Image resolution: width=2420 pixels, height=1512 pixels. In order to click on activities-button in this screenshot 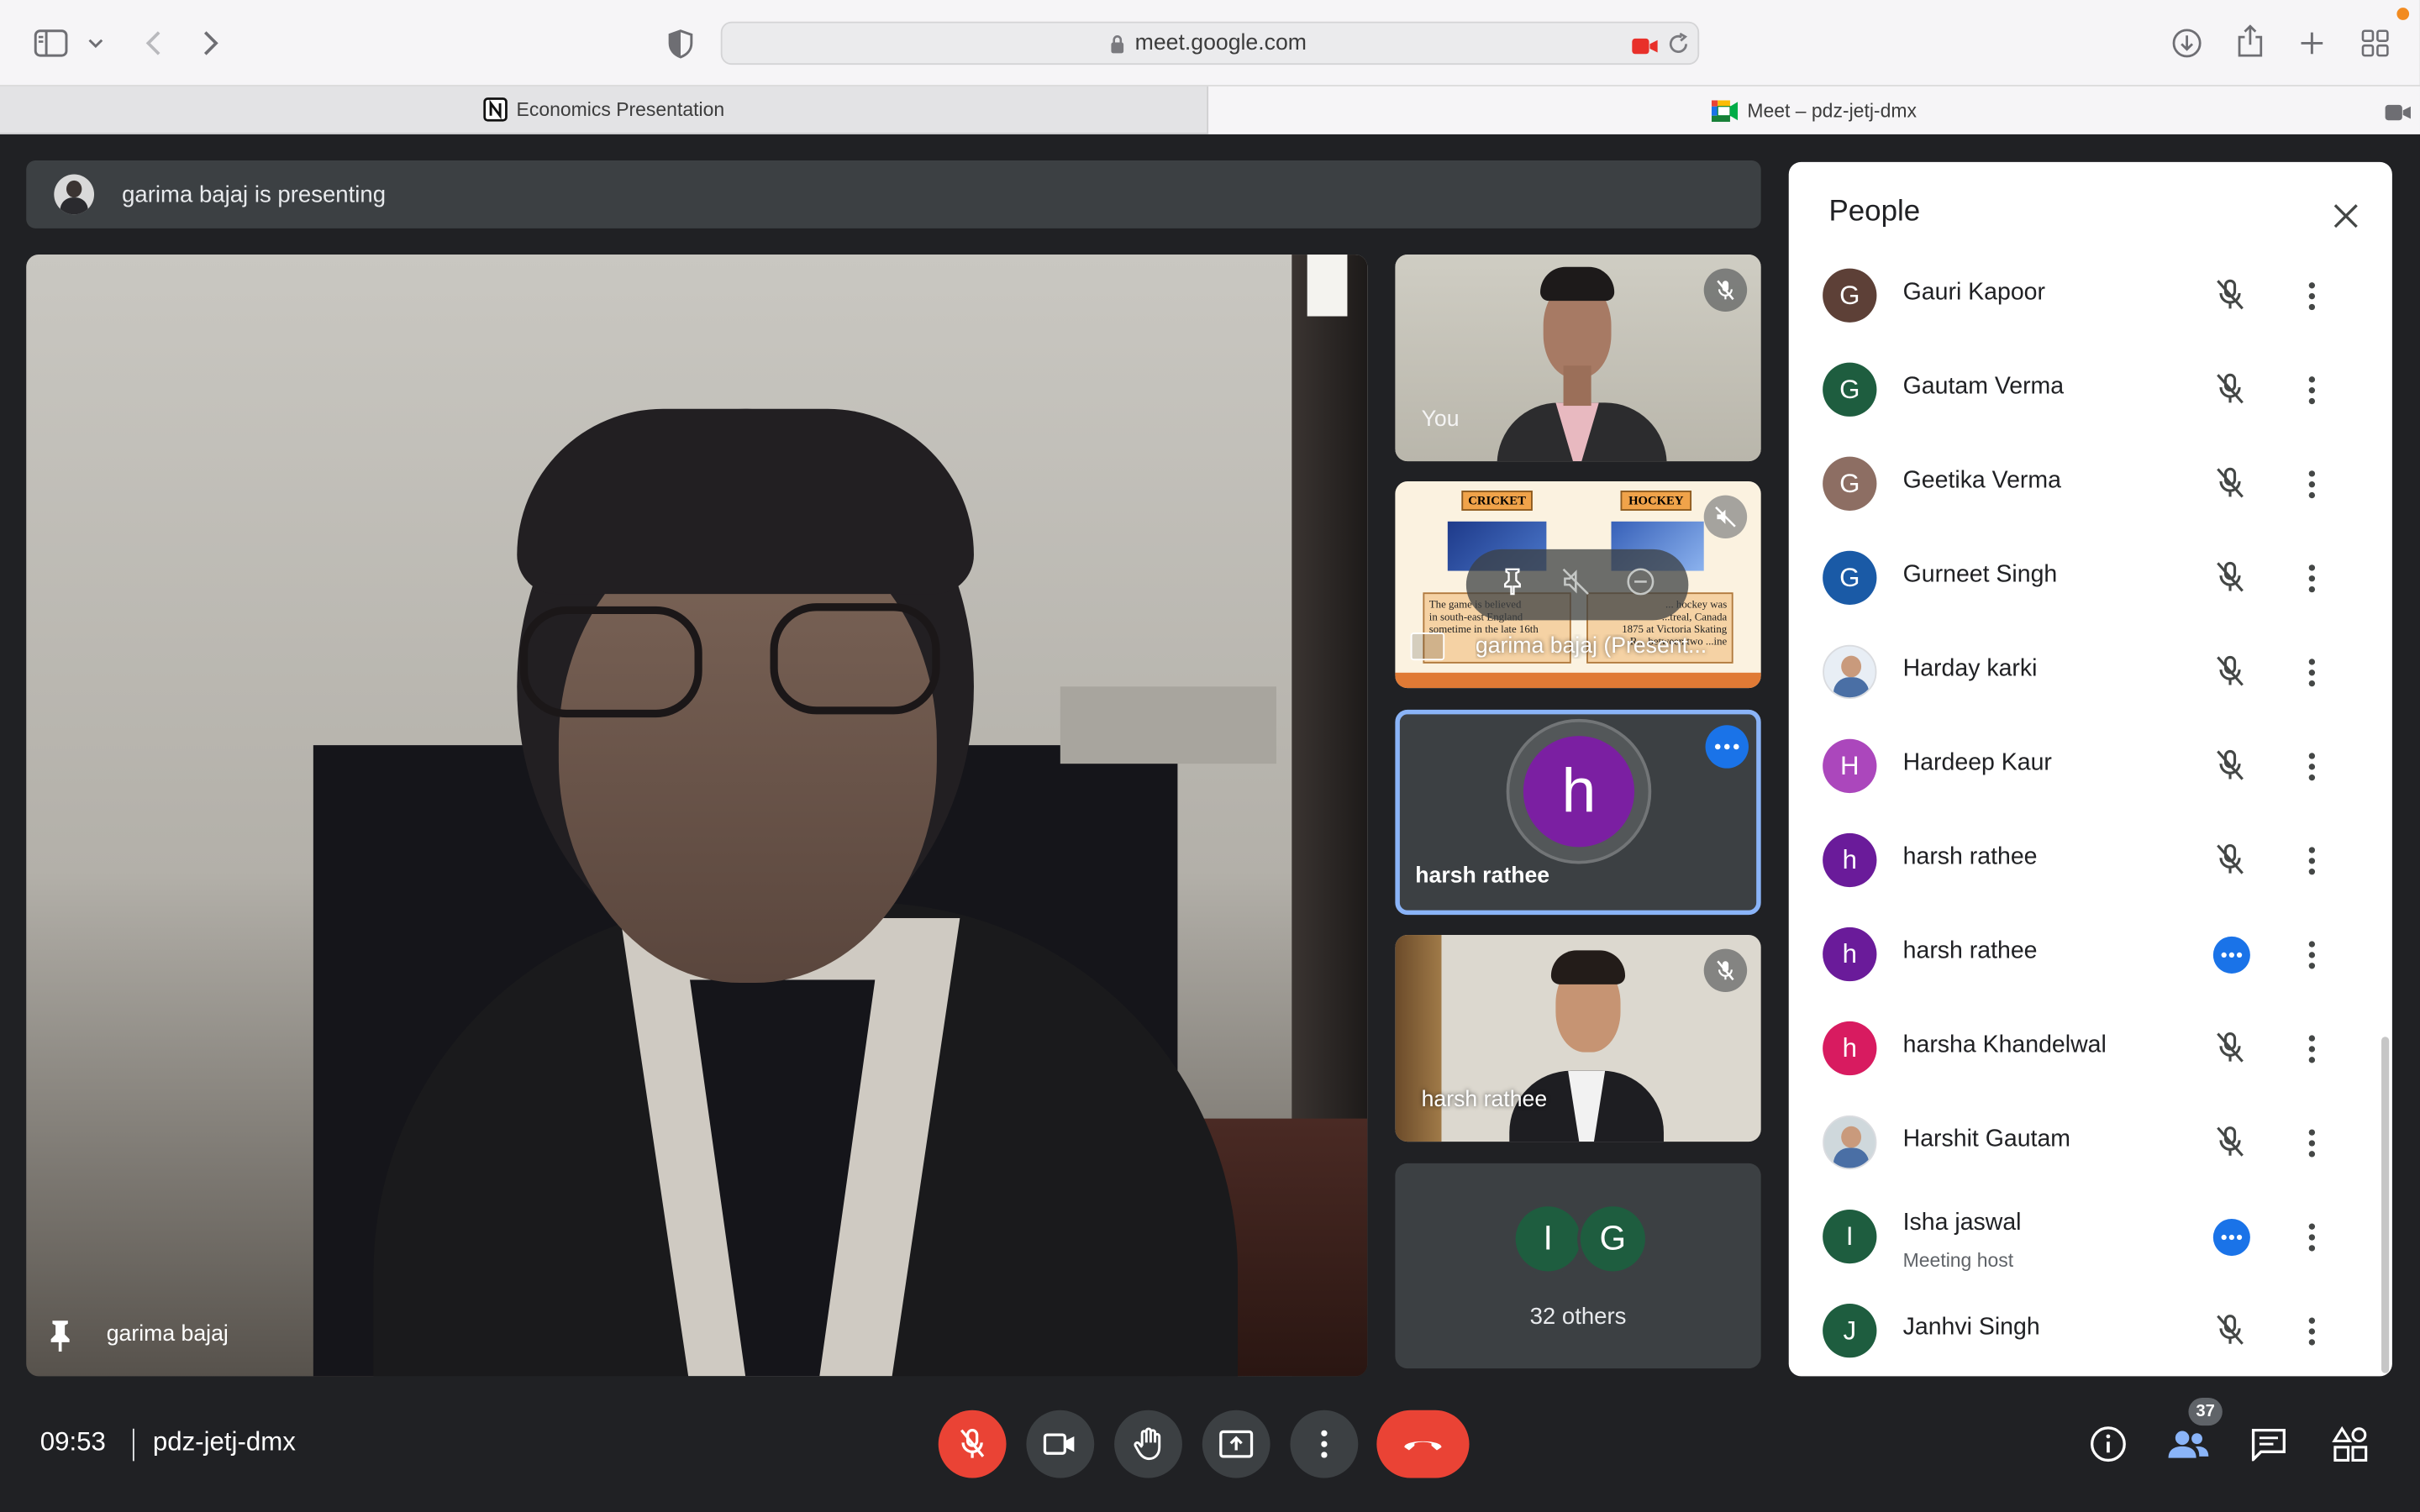, I will do `click(2351, 1444)`.